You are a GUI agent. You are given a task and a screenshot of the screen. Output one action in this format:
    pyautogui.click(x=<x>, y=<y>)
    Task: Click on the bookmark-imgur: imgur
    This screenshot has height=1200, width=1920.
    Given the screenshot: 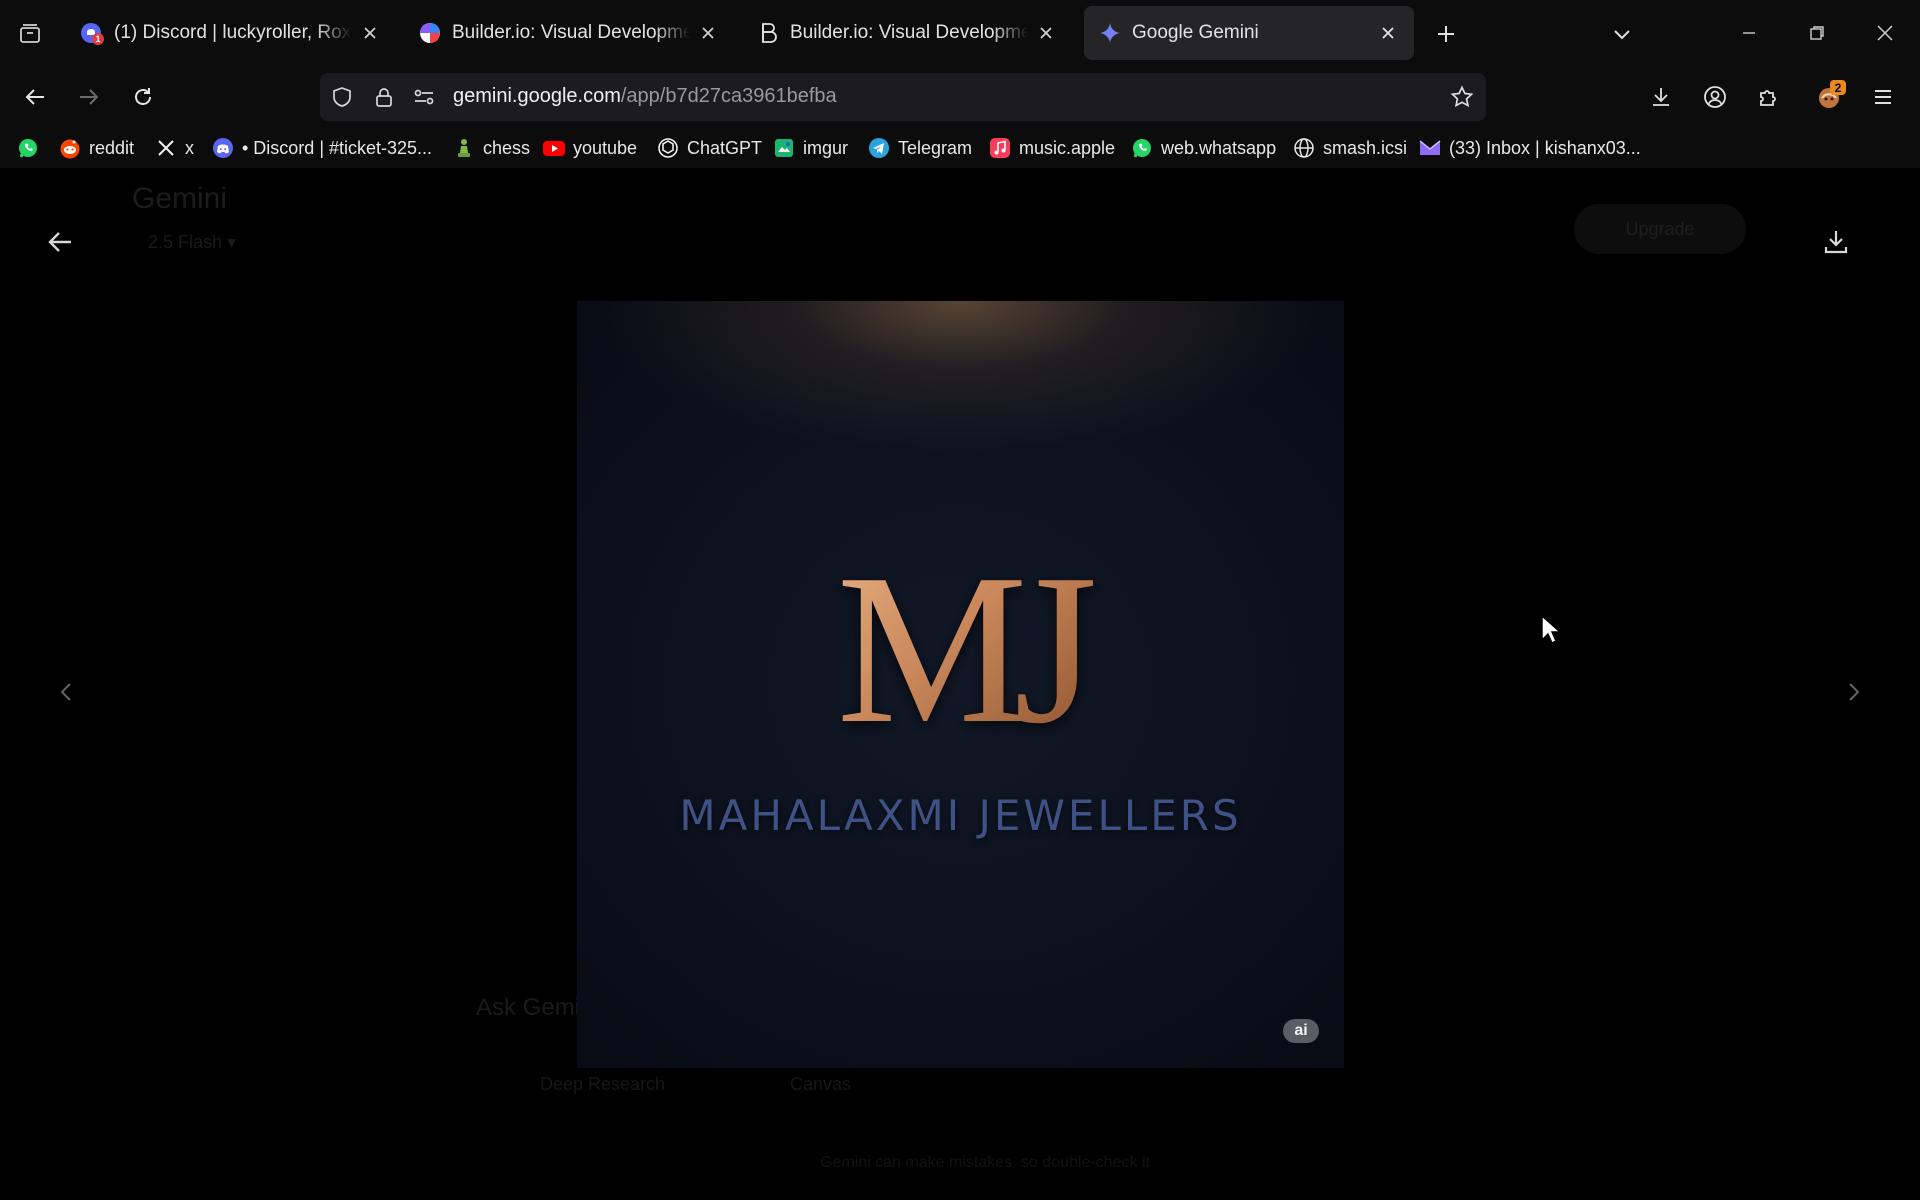 What is the action you would take?
    pyautogui.click(x=810, y=148)
    